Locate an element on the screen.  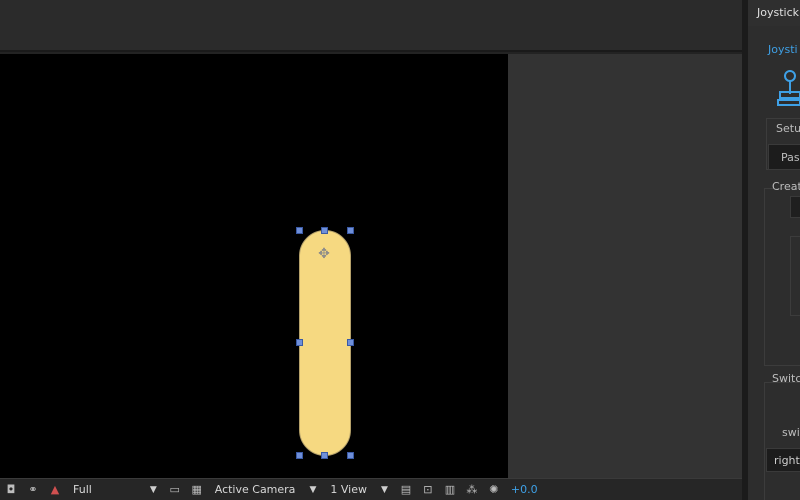
transform-handle-right is located at coordinates (350, 342).